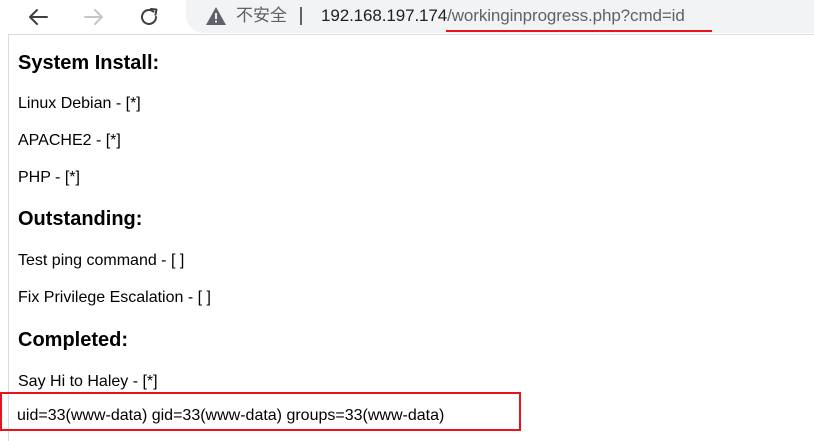 The width and height of the screenshot is (814, 441). I want to click on section-heading: Completed:, so click(73, 340).